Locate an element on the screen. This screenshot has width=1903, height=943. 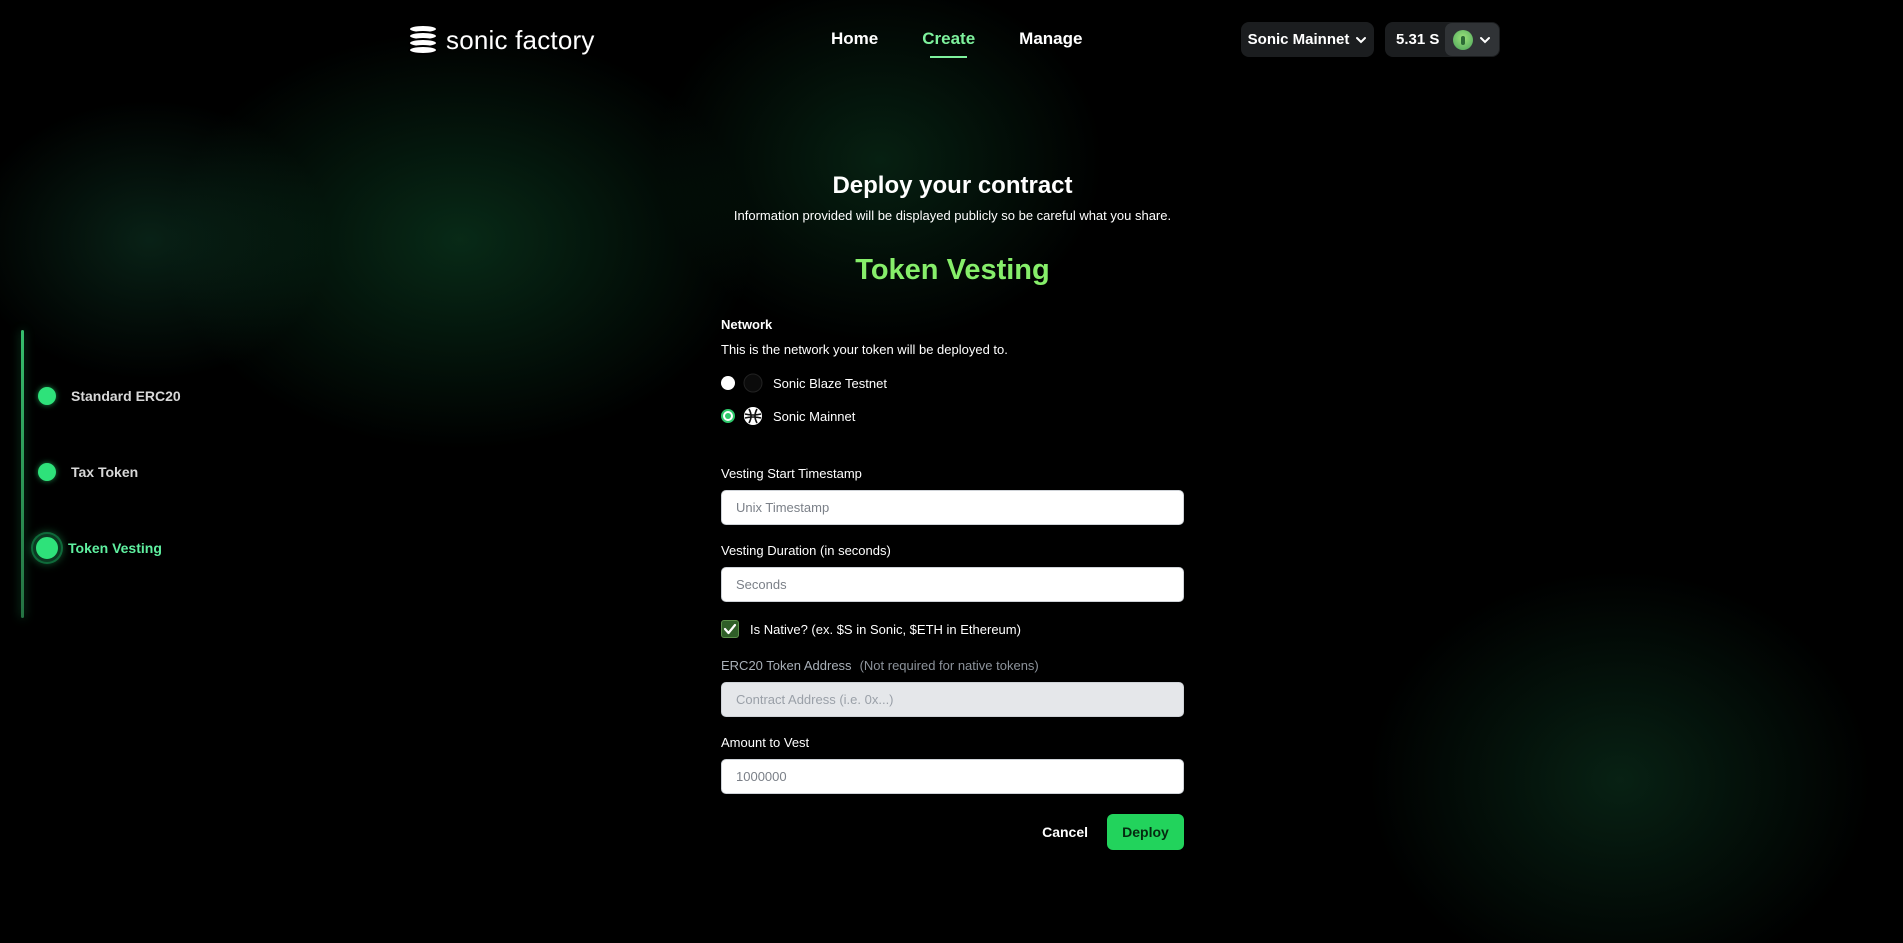
nav-manage: Manage is located at coordinates (1050, 39).